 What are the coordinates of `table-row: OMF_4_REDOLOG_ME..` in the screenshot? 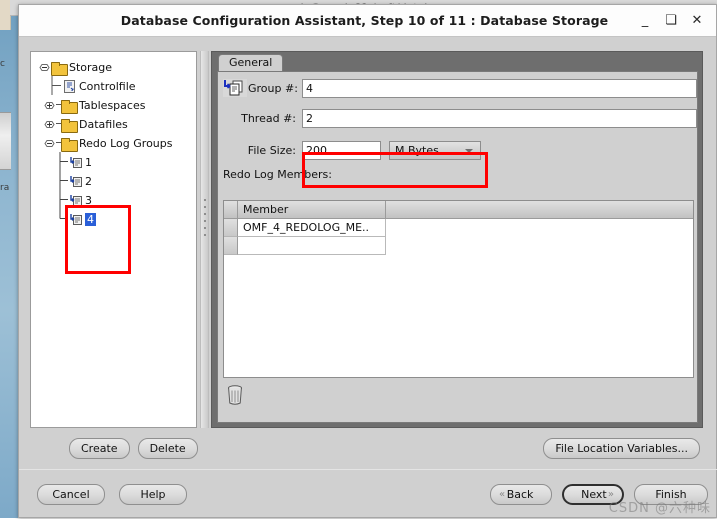 It's located at (458, 228).